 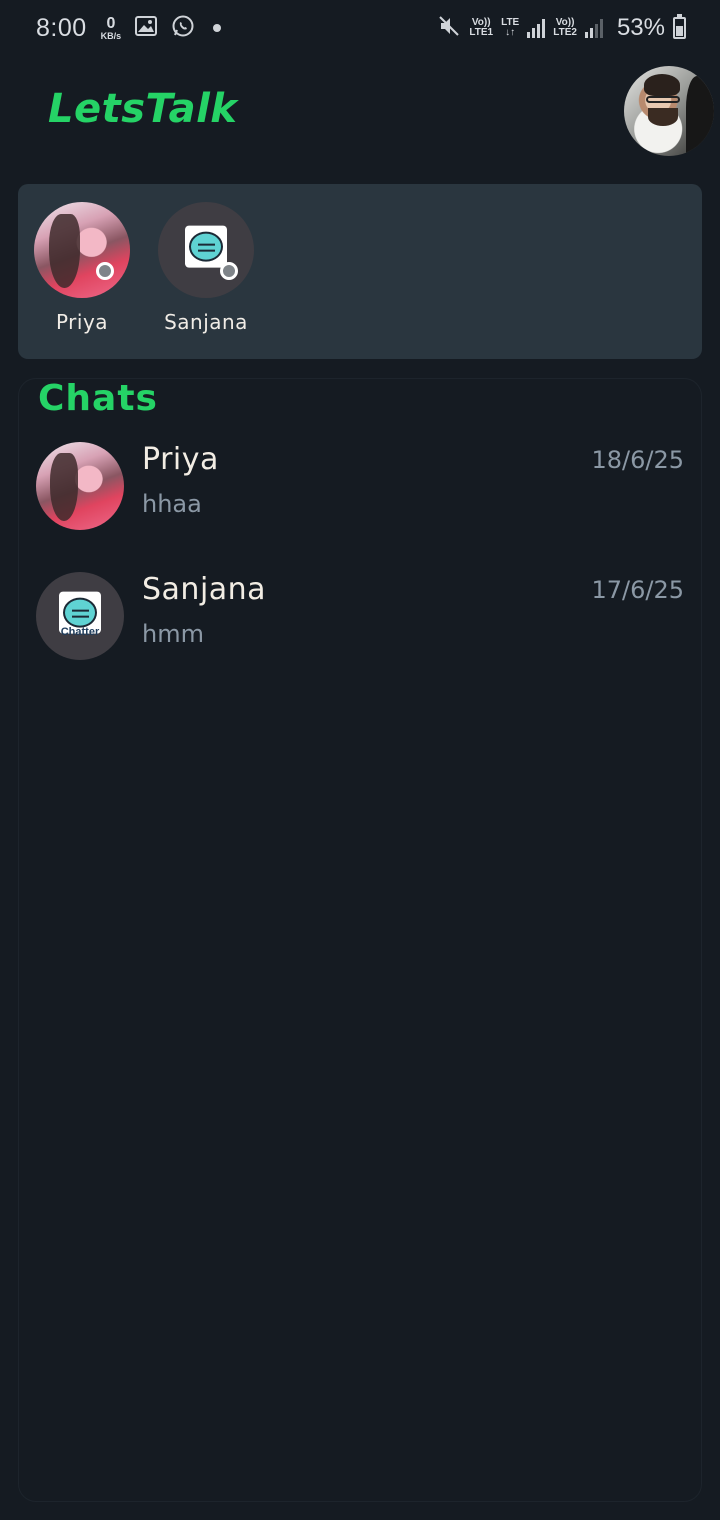 I want to click on chat-date: 18/6/25, so click(x=637, y=460).